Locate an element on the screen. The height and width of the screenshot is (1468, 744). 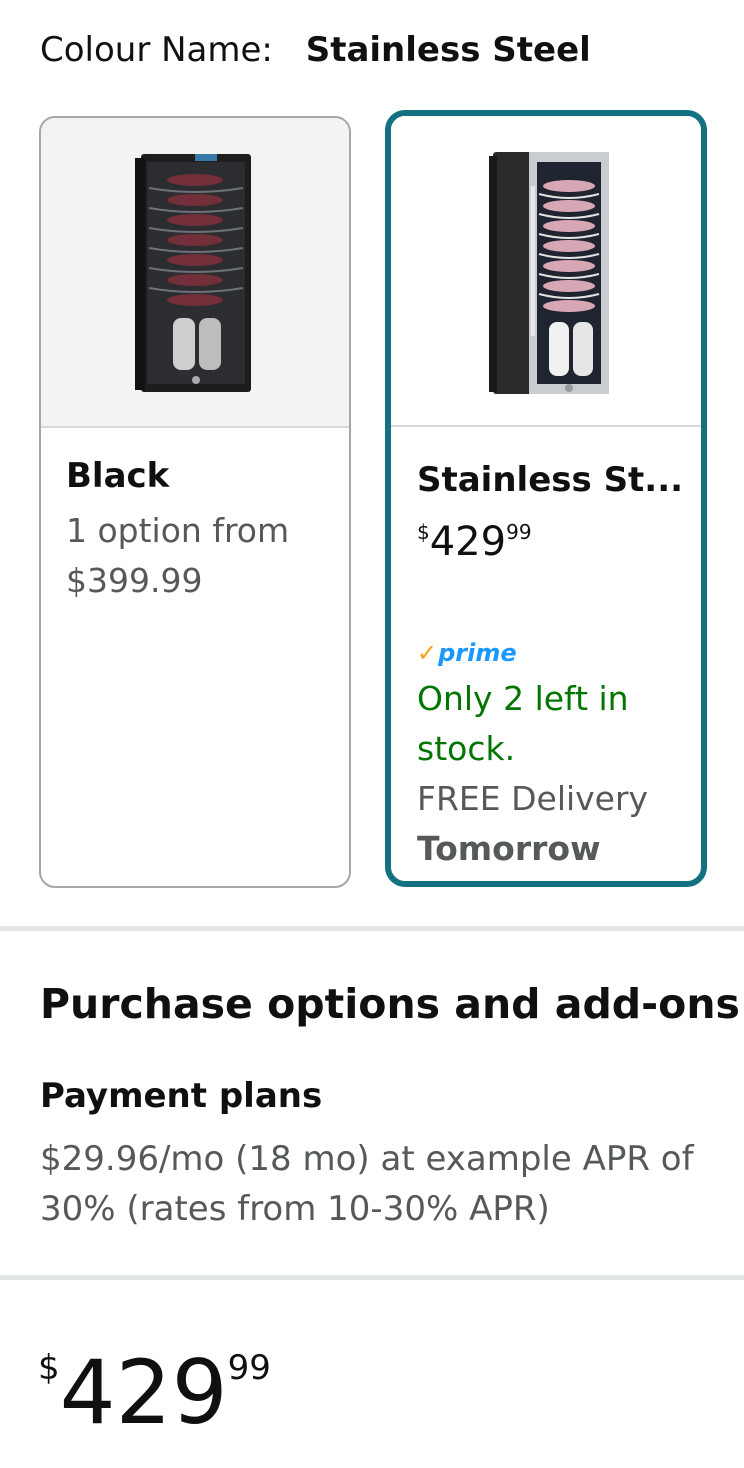
wine-fridge-black-image is located at coordinates (193, 273).